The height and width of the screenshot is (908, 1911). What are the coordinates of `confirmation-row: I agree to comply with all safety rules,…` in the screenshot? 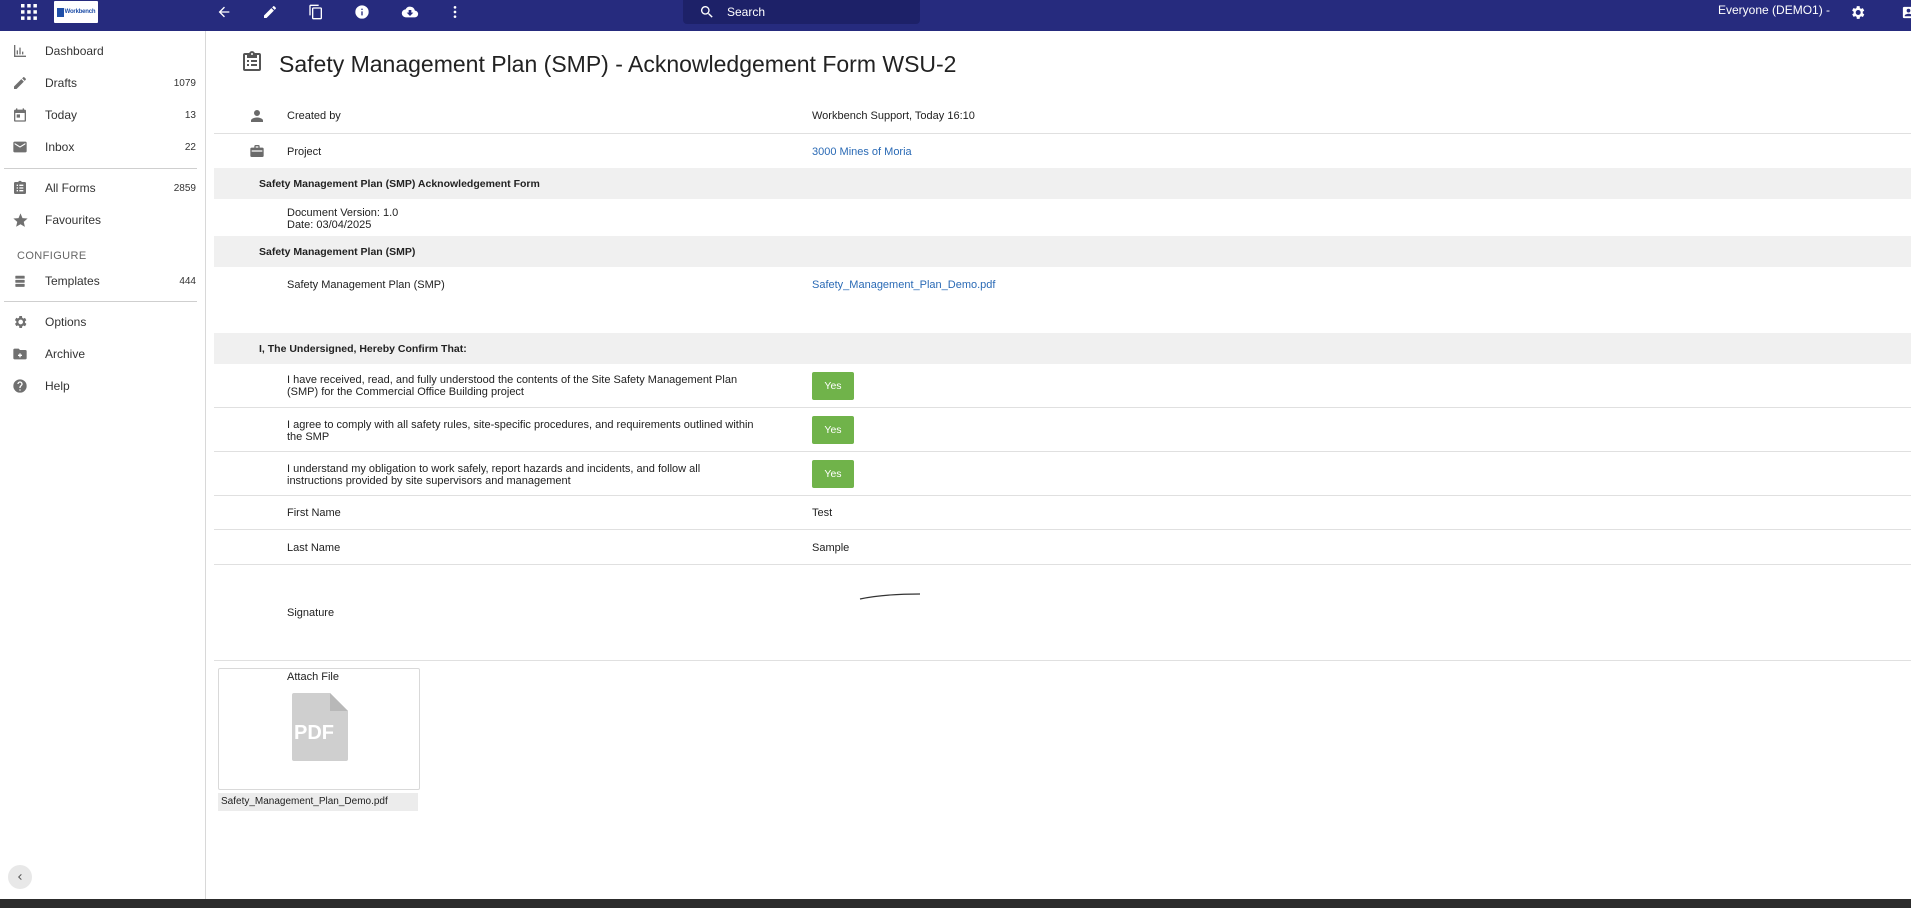 It's located at (1062, 430).